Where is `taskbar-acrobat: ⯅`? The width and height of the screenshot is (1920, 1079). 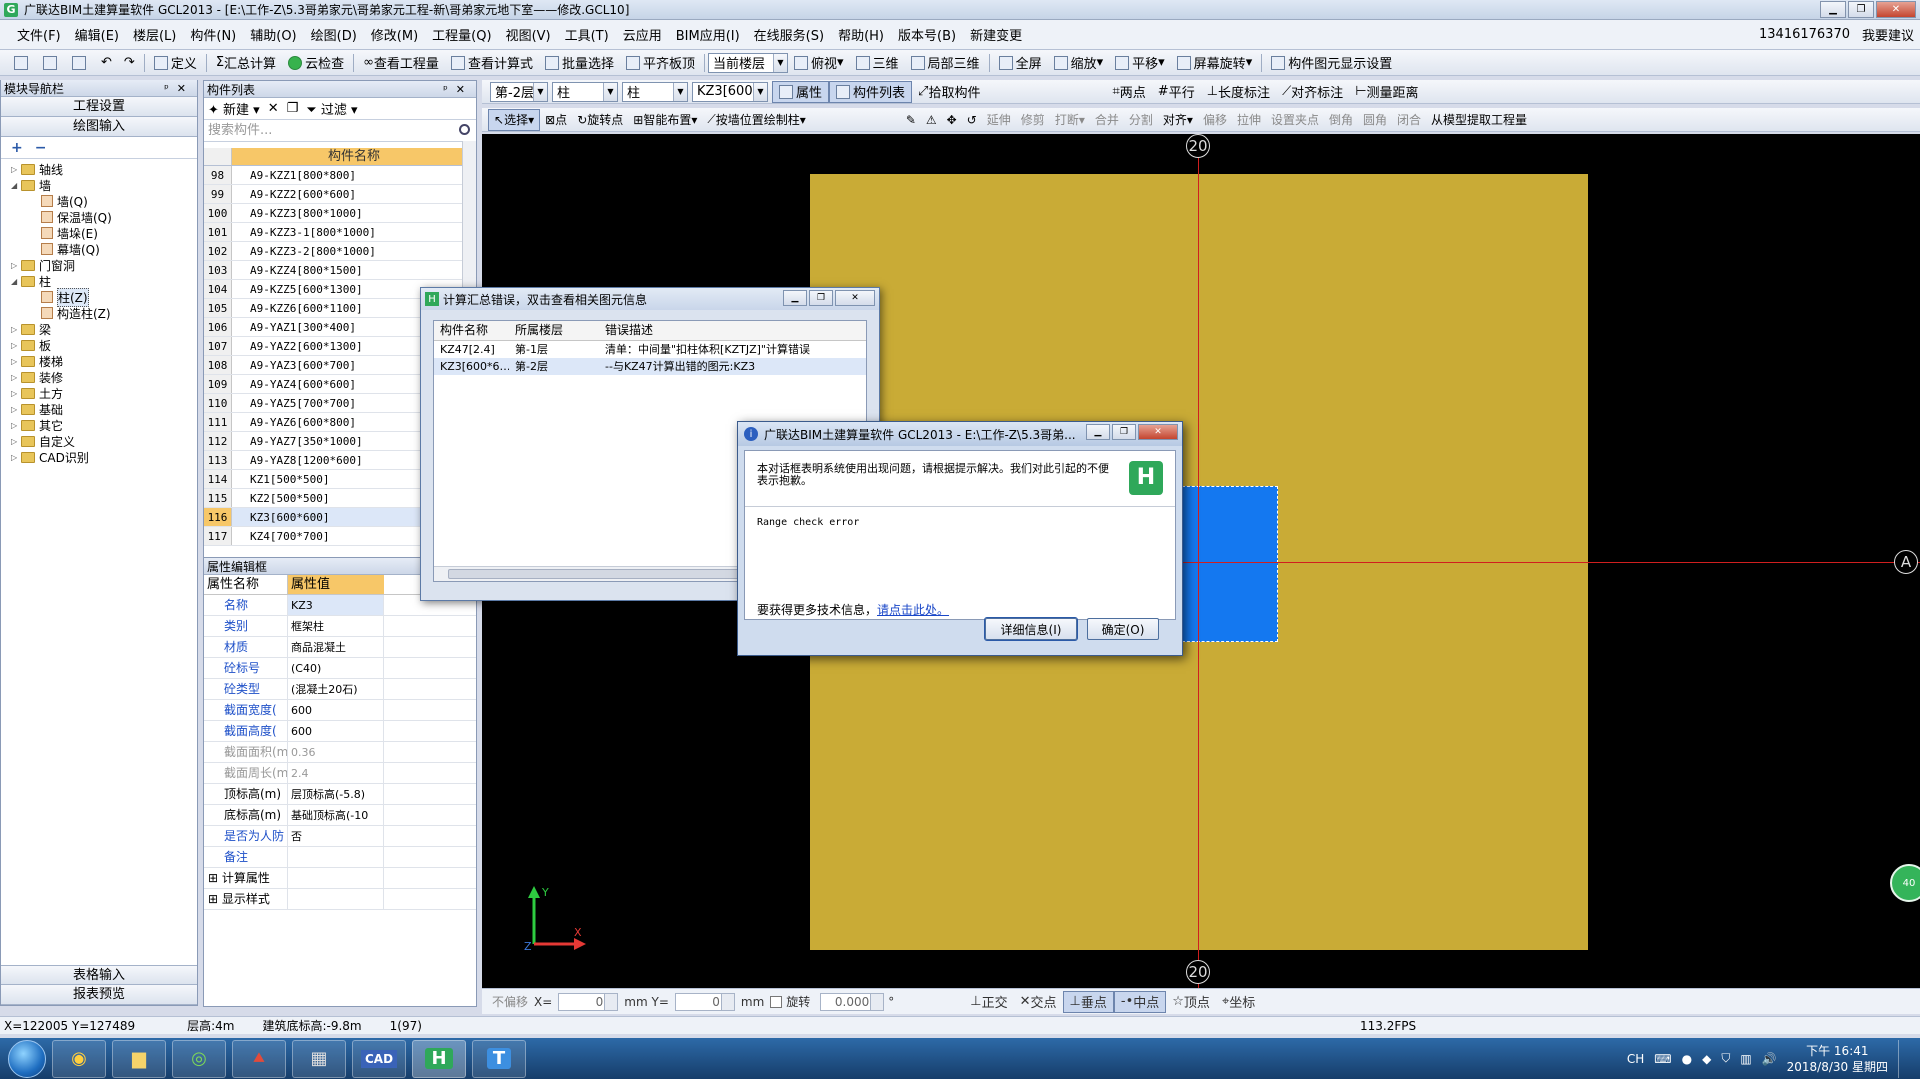
taskbar-acrobat: ⯅ is located at coordinates (259, 1058).